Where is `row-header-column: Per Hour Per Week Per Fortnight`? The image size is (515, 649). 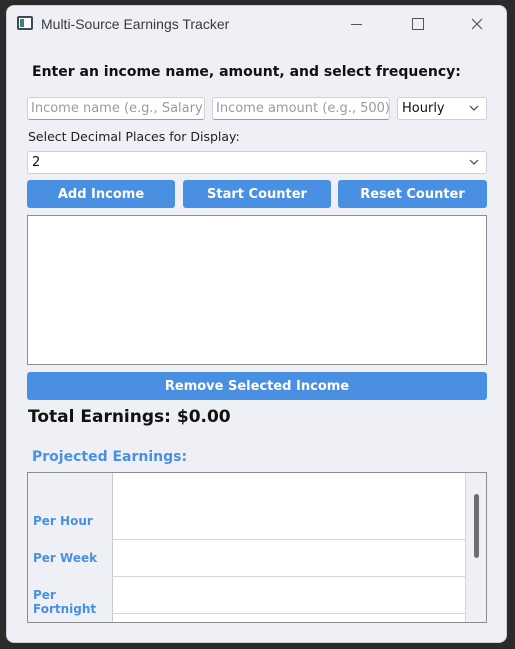 row-header-column: Per Hour Per Week Per Fortnight is located at coordinates (70, 547).